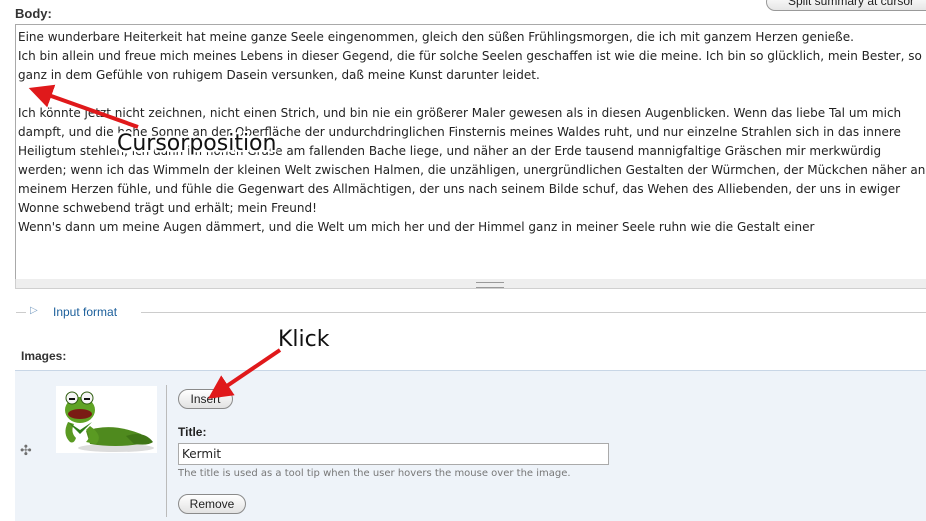  Describe the element at coordinates (85, 312) in the screenshot. I see `input-format-link: Input format` at that location.